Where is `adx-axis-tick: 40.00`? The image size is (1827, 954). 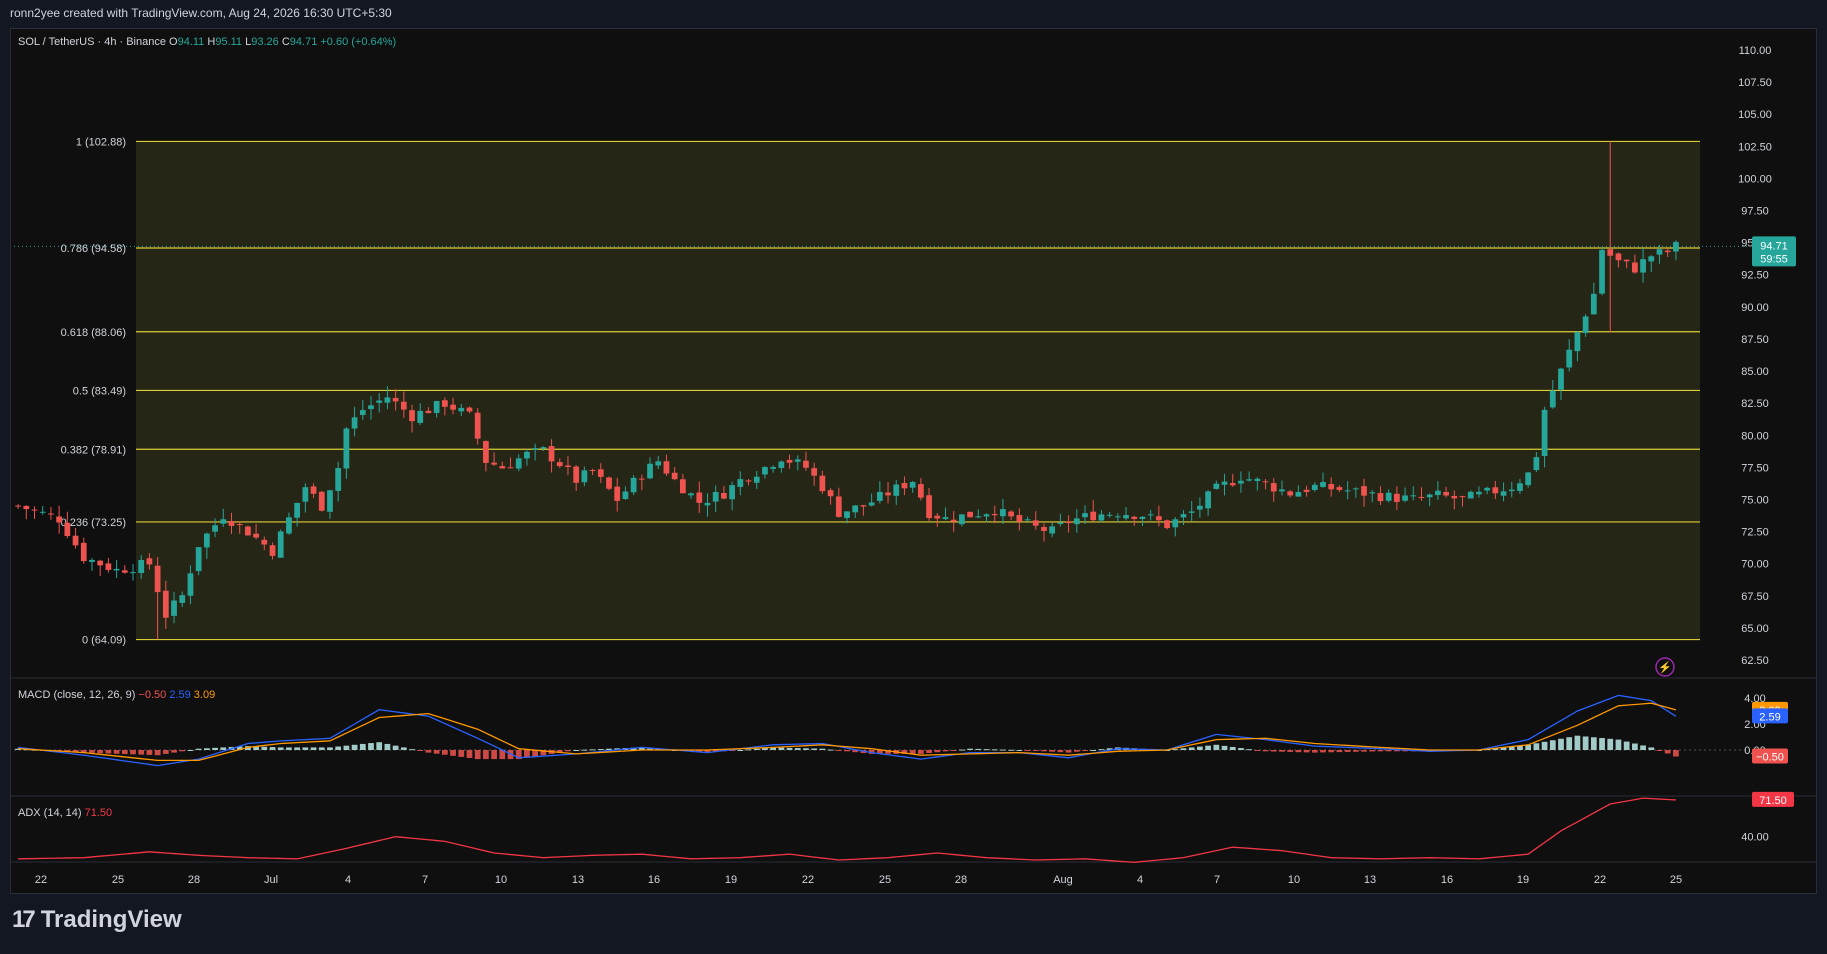 adx-axis-tick: 40.00 is located at coordinates (1755, 838).